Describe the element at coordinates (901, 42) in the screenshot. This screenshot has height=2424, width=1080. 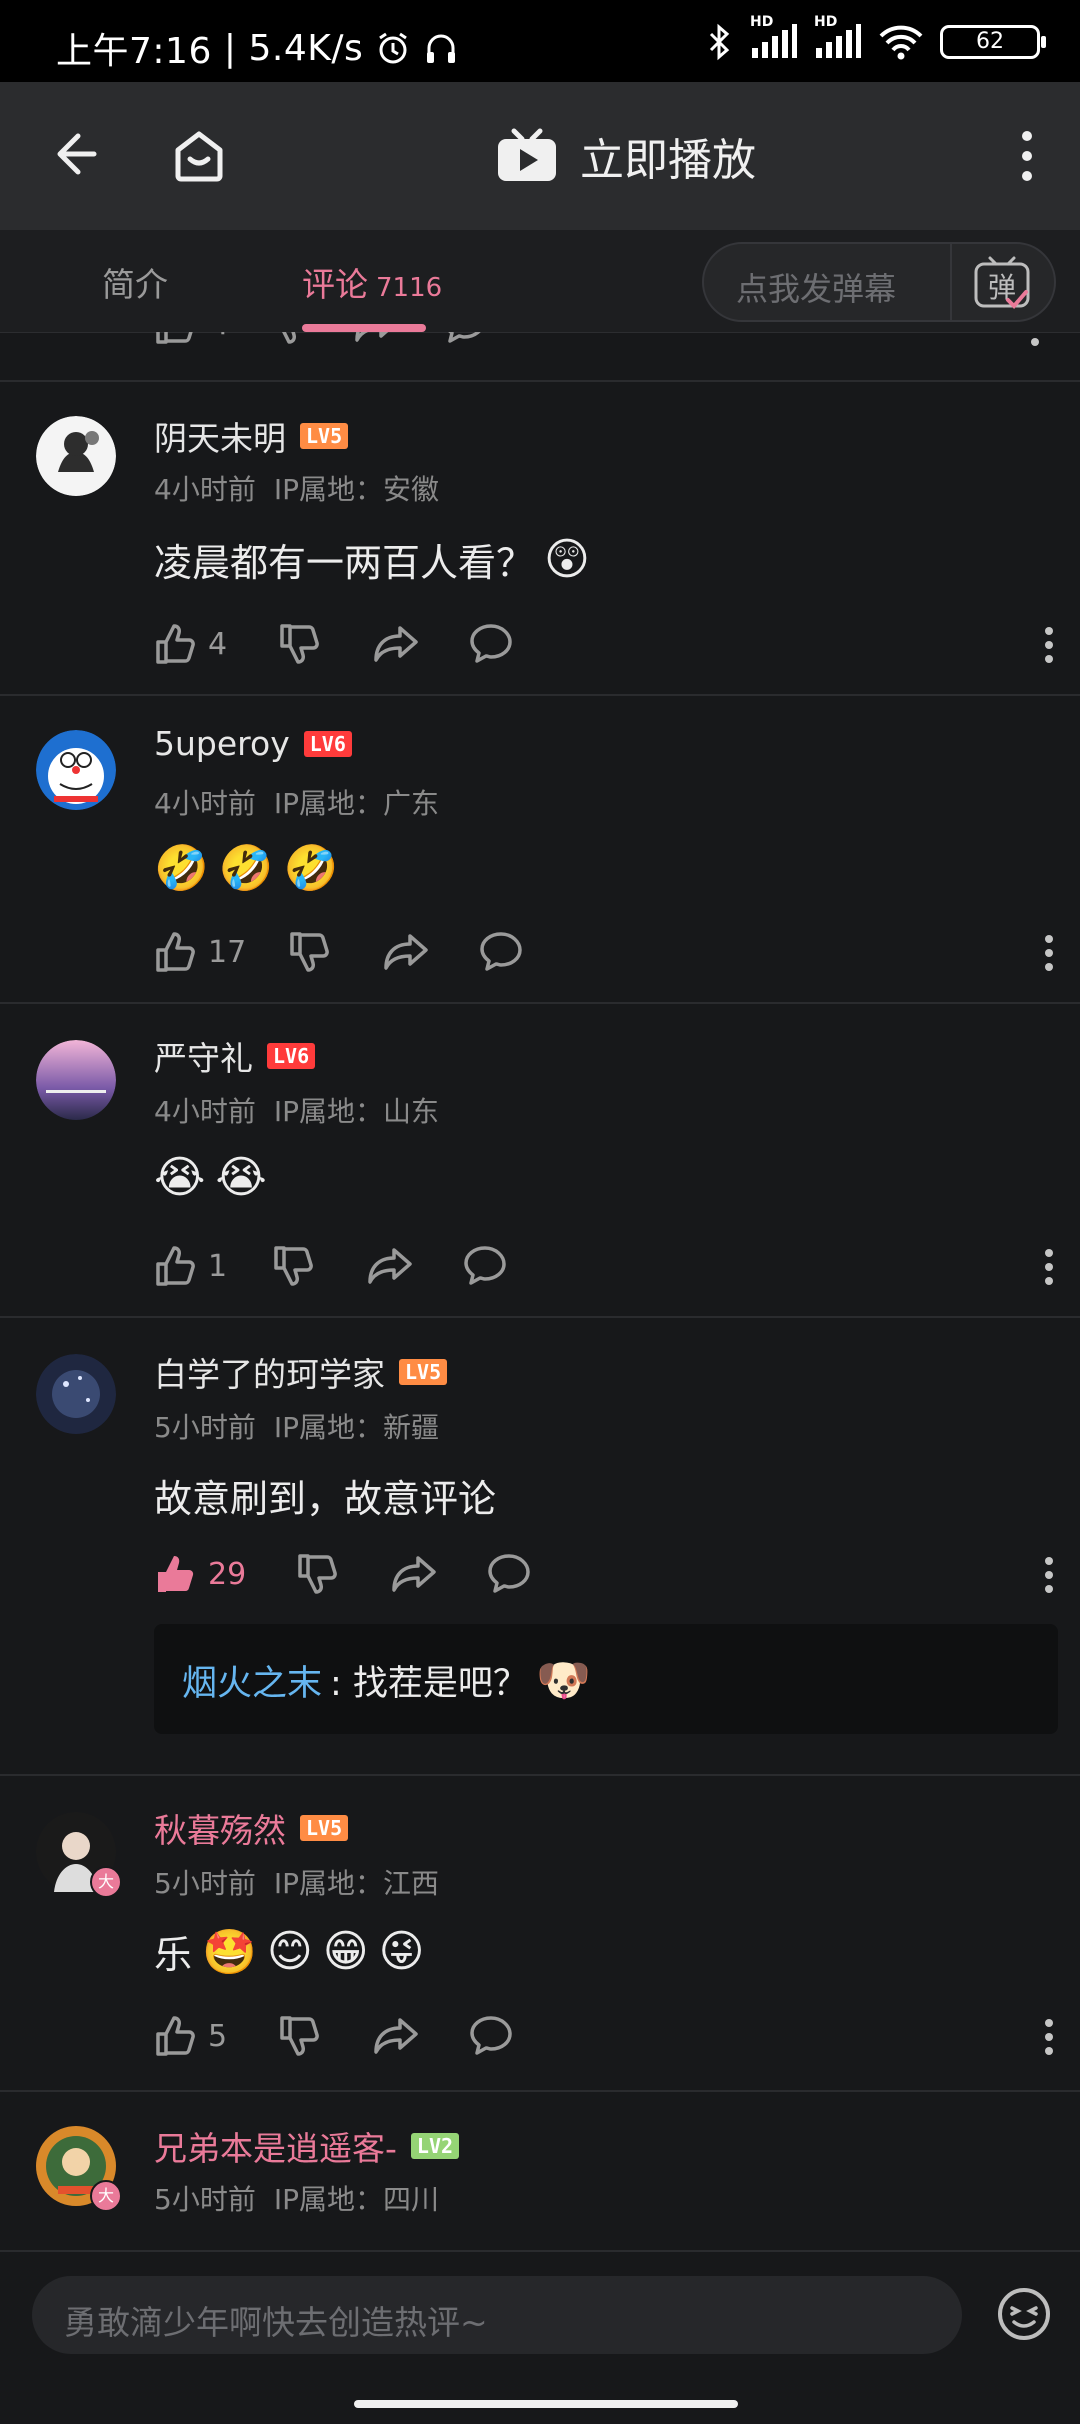
I see `wifi-icon` at that location.